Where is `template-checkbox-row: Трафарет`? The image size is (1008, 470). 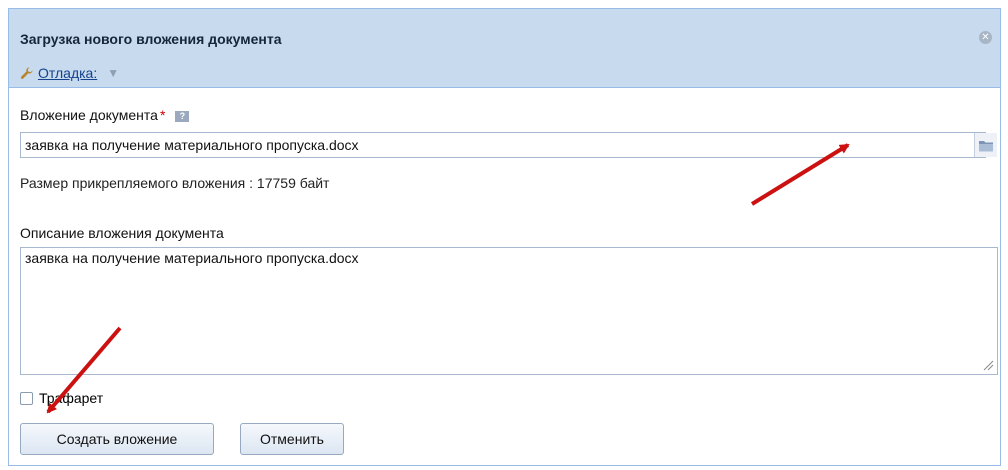 template-checkbox-row: Трафарет is located at coordinates (61, 398).